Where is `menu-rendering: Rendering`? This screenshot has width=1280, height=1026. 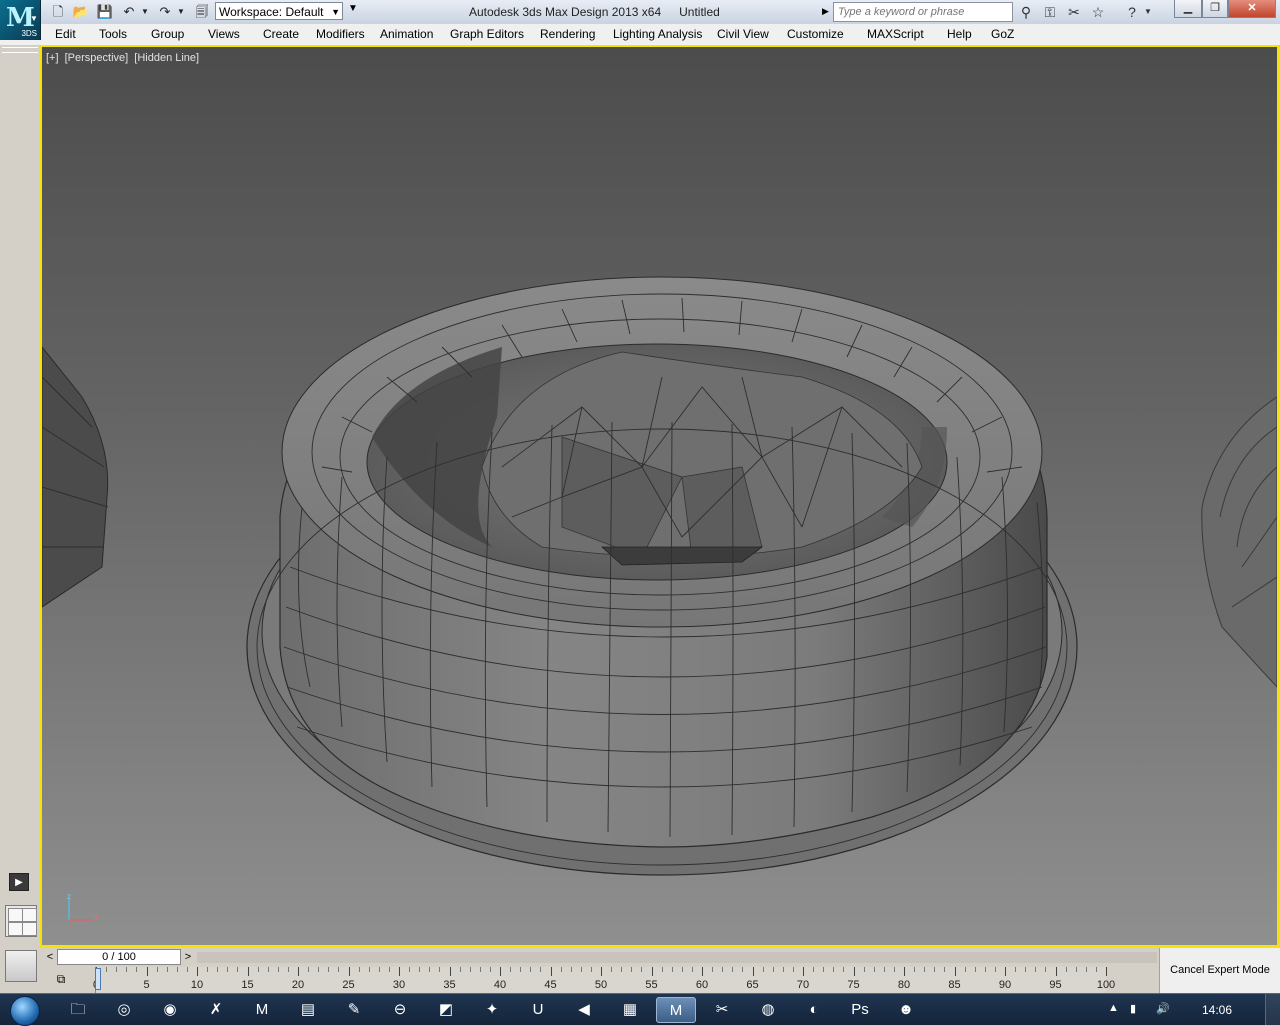 menu-rendering: Rendering is located at coordinates (567, 34).